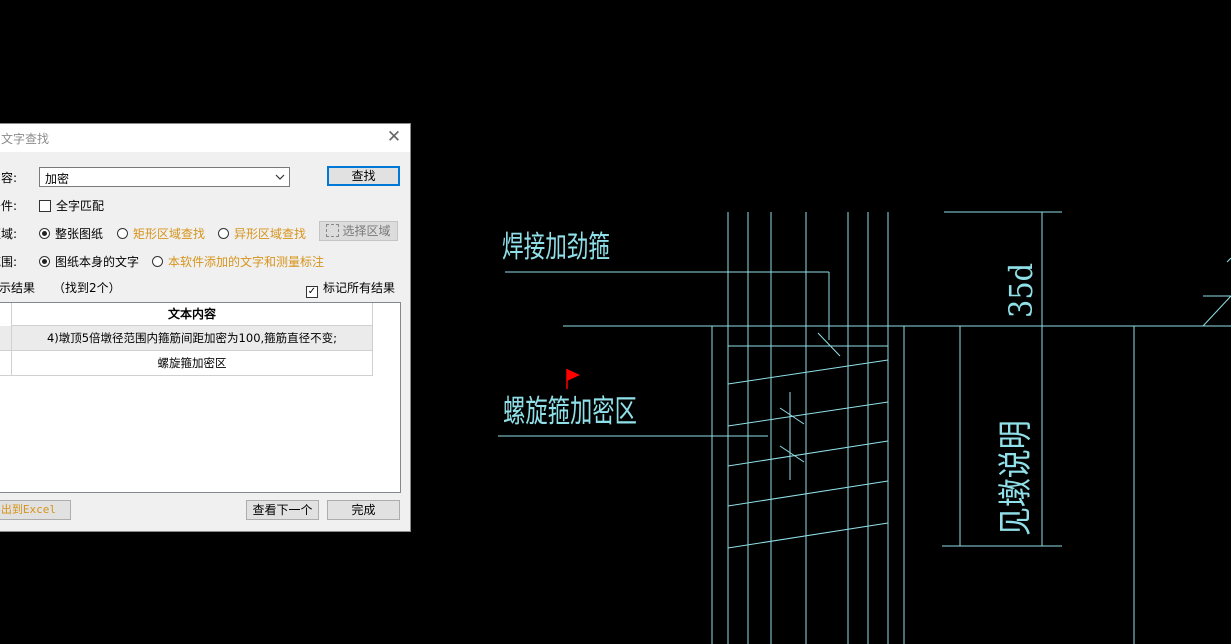 Image resolution: width=1231 pixels, height=644 pixels. I want to click on table-row: 螺旋箍加密区, so click(186, 363).